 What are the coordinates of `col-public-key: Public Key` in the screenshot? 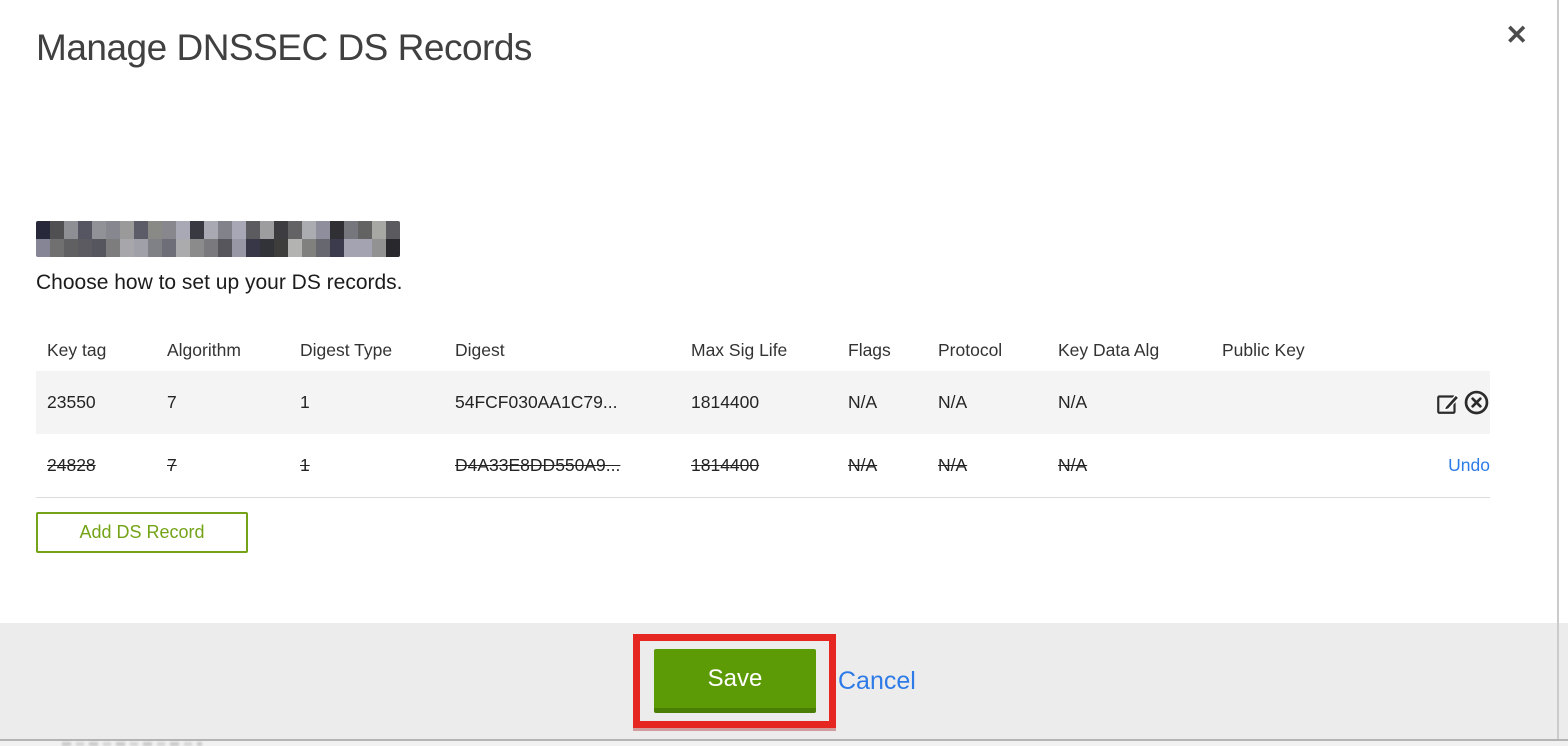 It's located at (1263, 349).